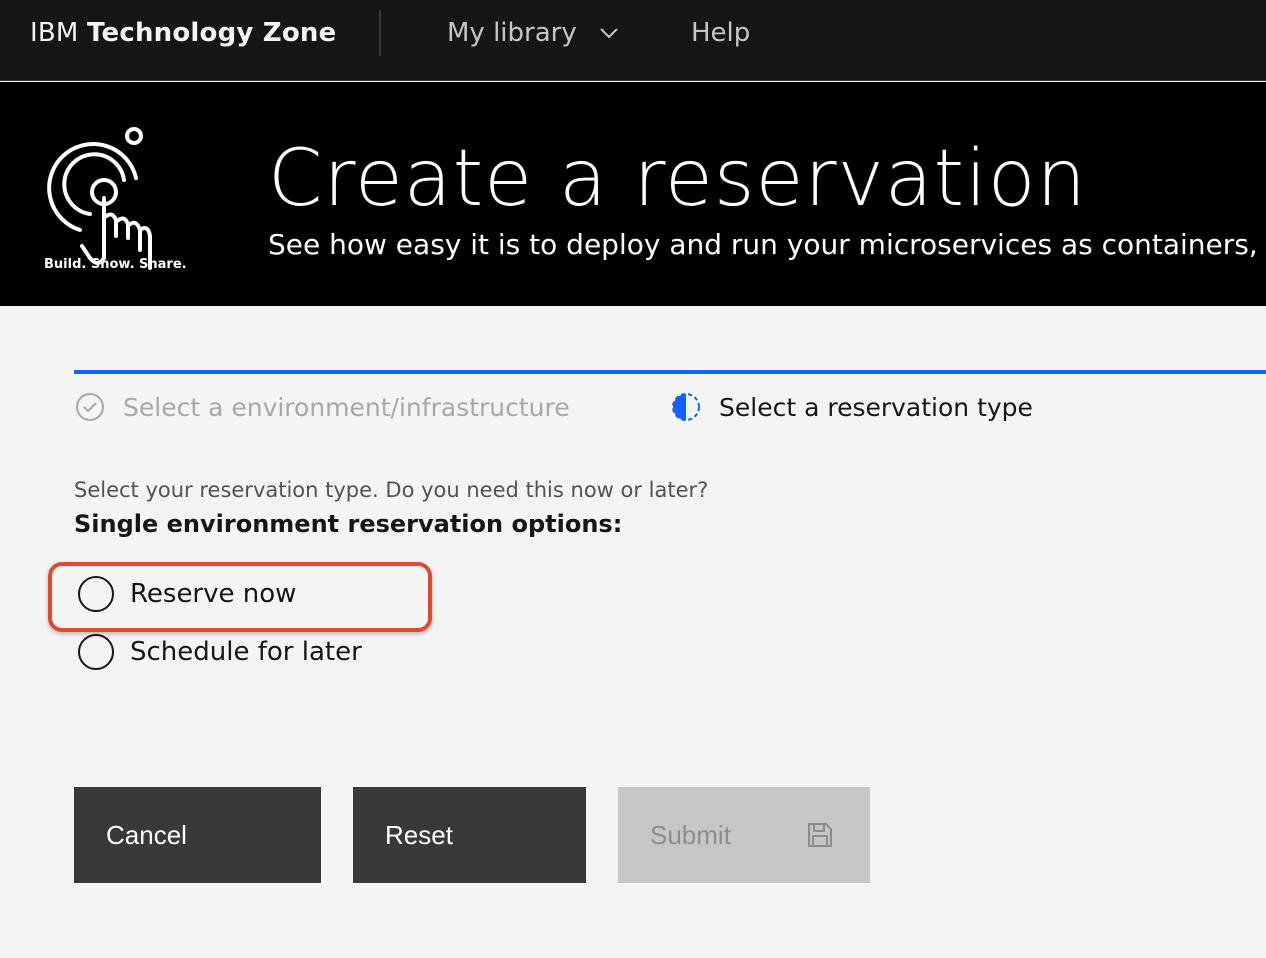  I want to click on my-library-label: My library, so click(512, 33).